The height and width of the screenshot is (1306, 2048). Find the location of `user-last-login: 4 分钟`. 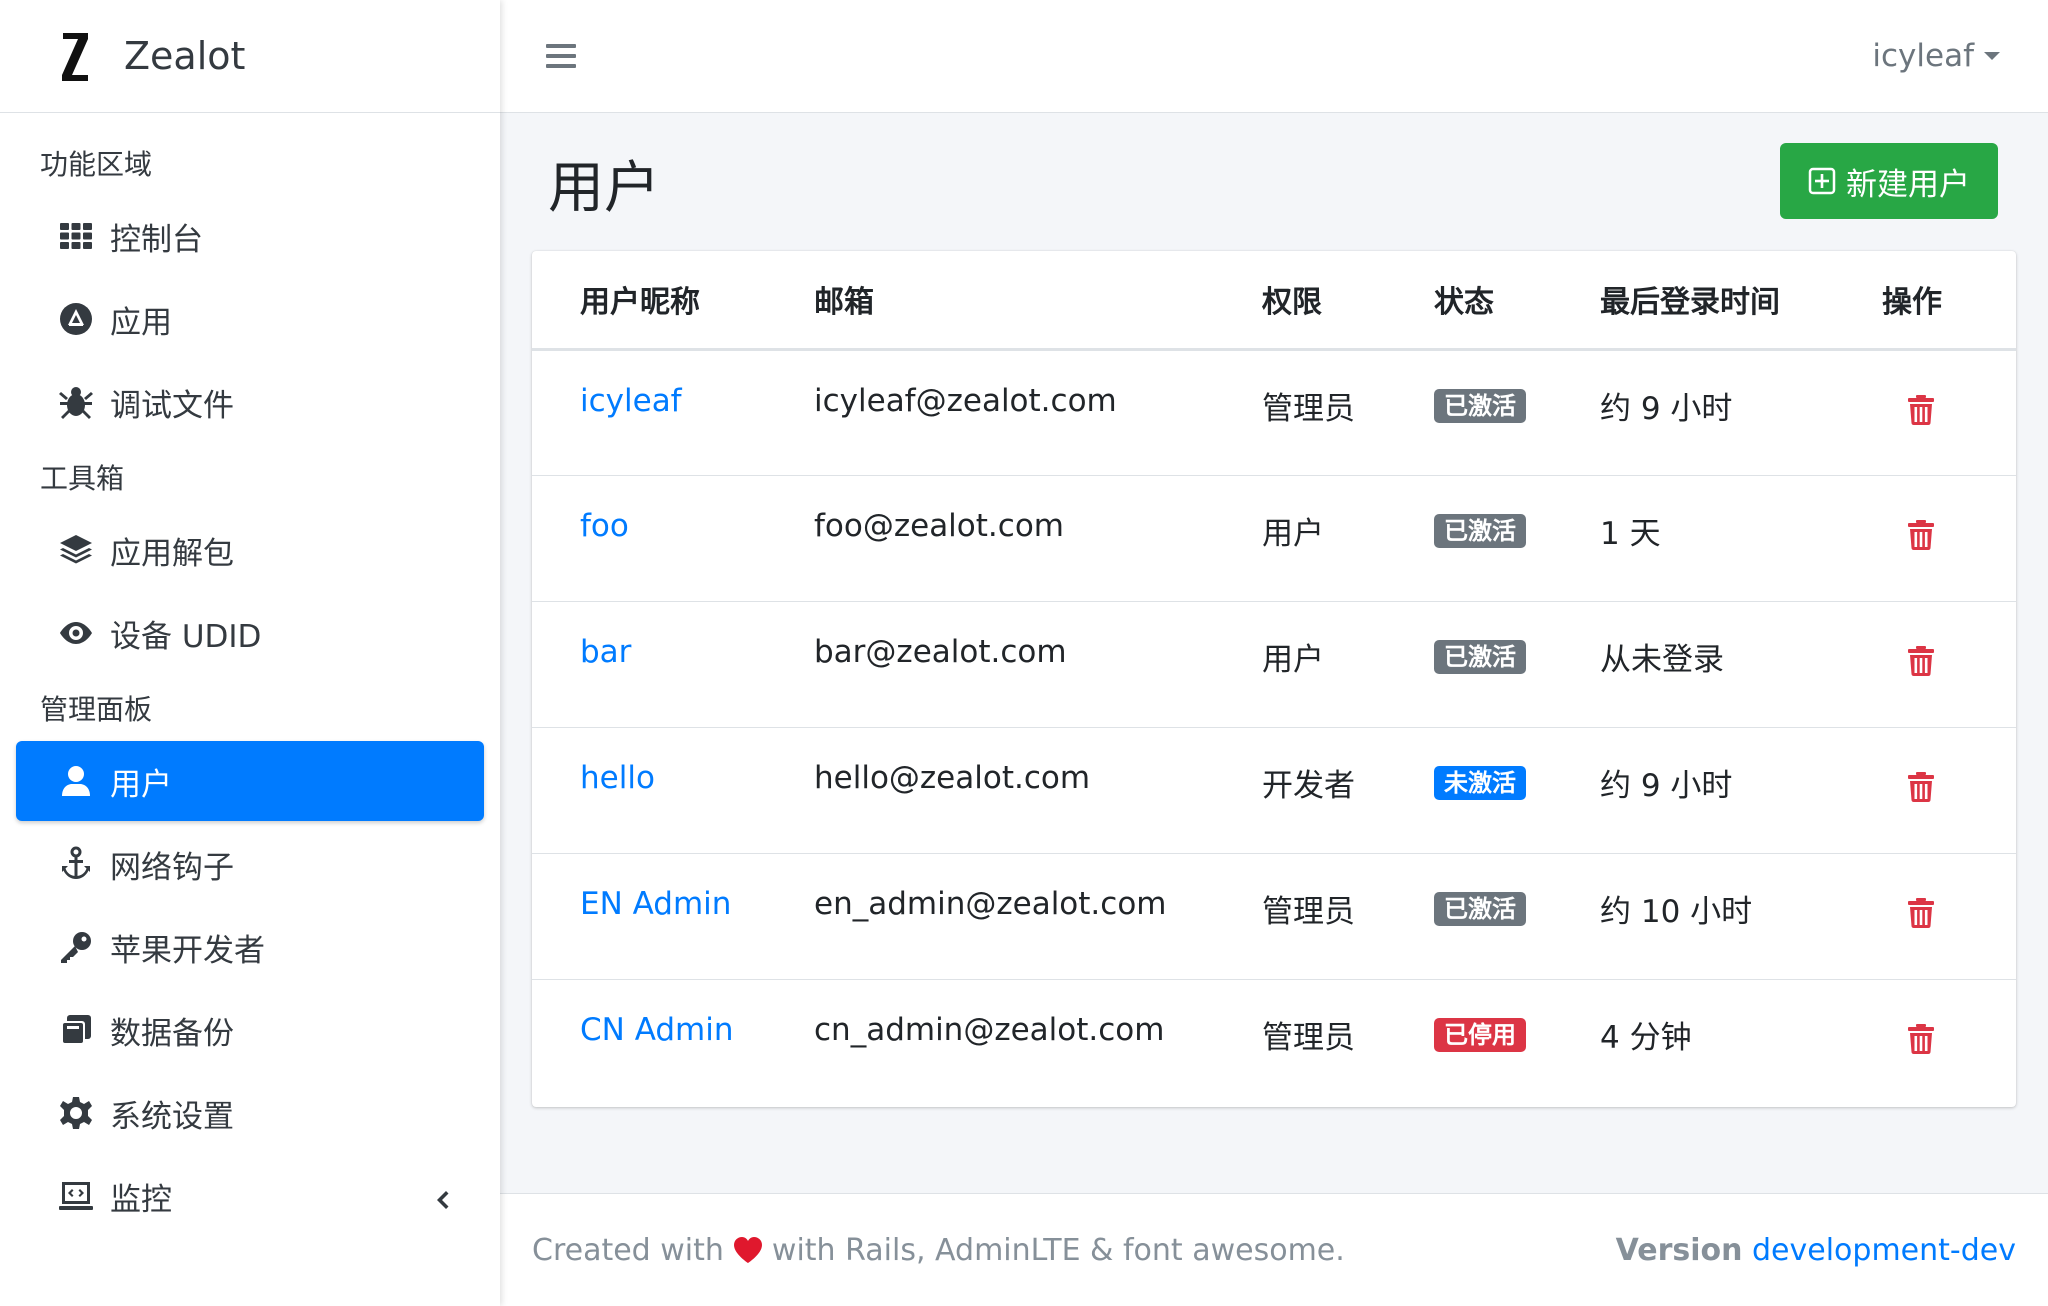

user-last-login: 4 分钟 is located at coordinates (1646, 1037).